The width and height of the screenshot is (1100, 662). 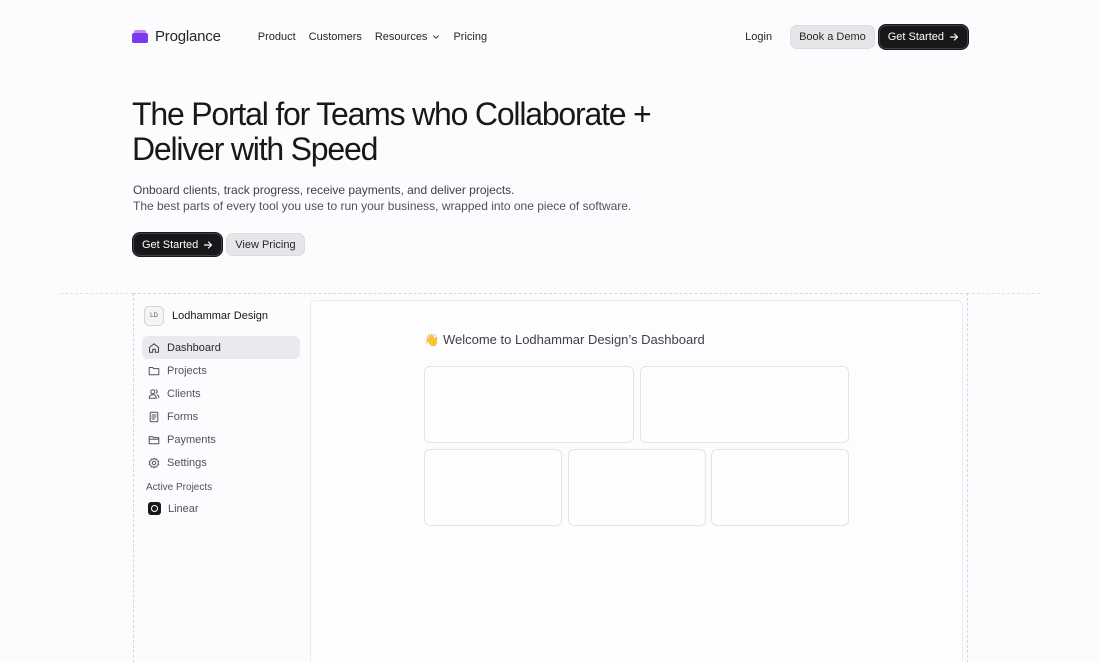 What do you see at coordinates (758, 37) in the screenshot?
I see `login-link: Login` at bounding box center [758, 37].